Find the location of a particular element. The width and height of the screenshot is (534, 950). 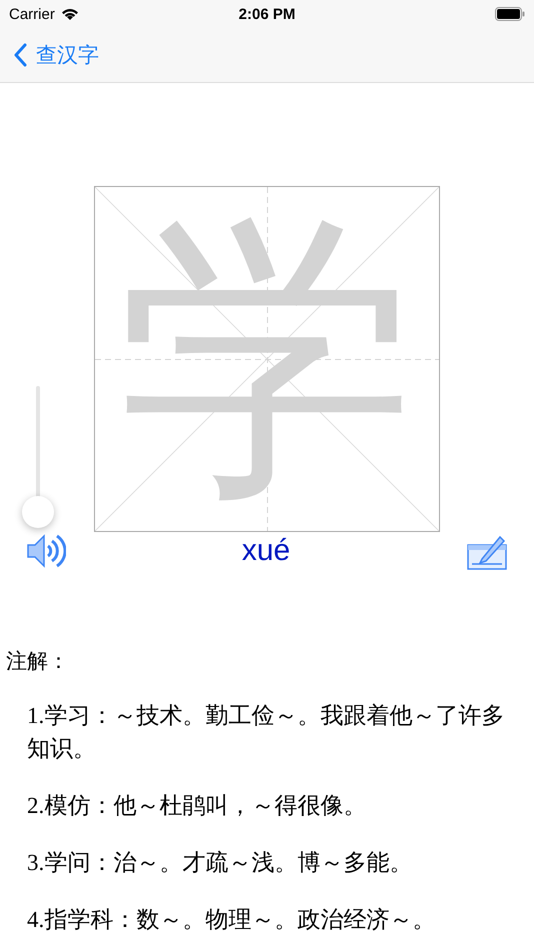

speaker-icon is located at coordinates (46, 551).